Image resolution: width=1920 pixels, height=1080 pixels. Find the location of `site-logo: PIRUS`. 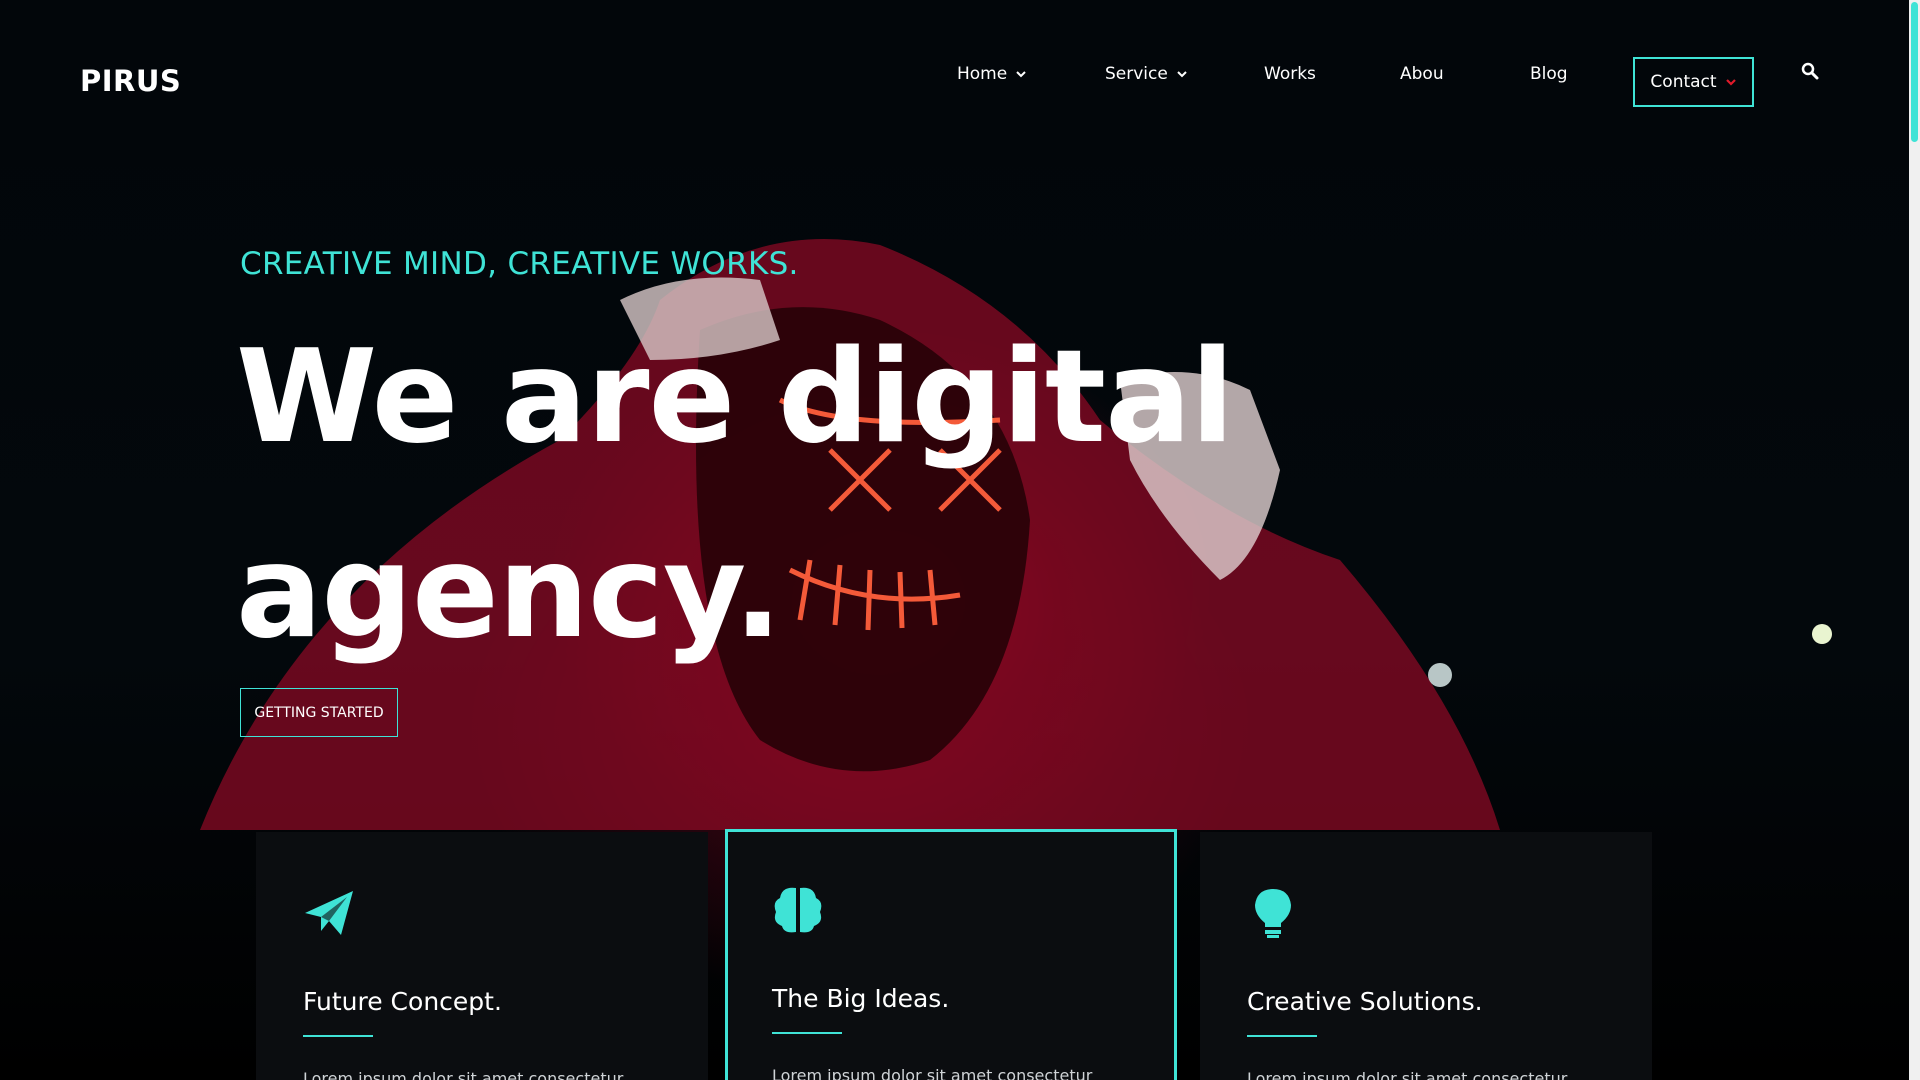

site-logo: PIRUS is located at coordinates (130, 81).